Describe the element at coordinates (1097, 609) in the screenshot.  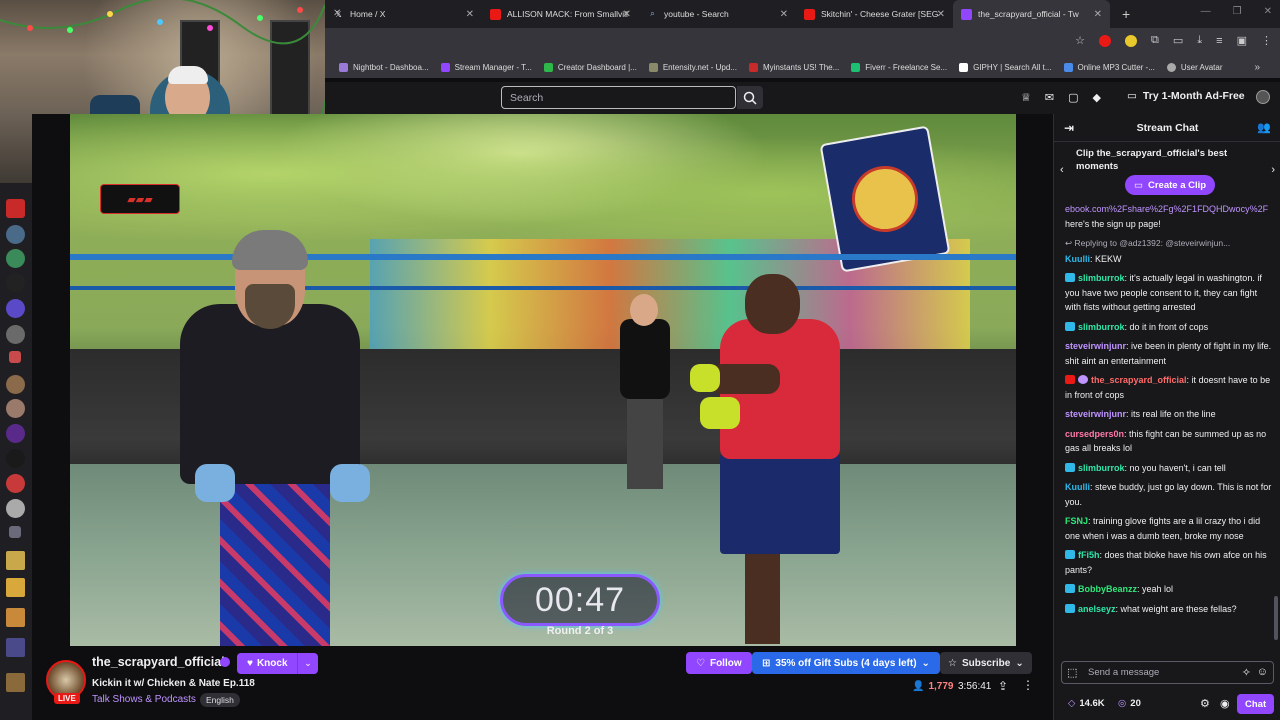
I see `chat-username: anelseyz` at that location.